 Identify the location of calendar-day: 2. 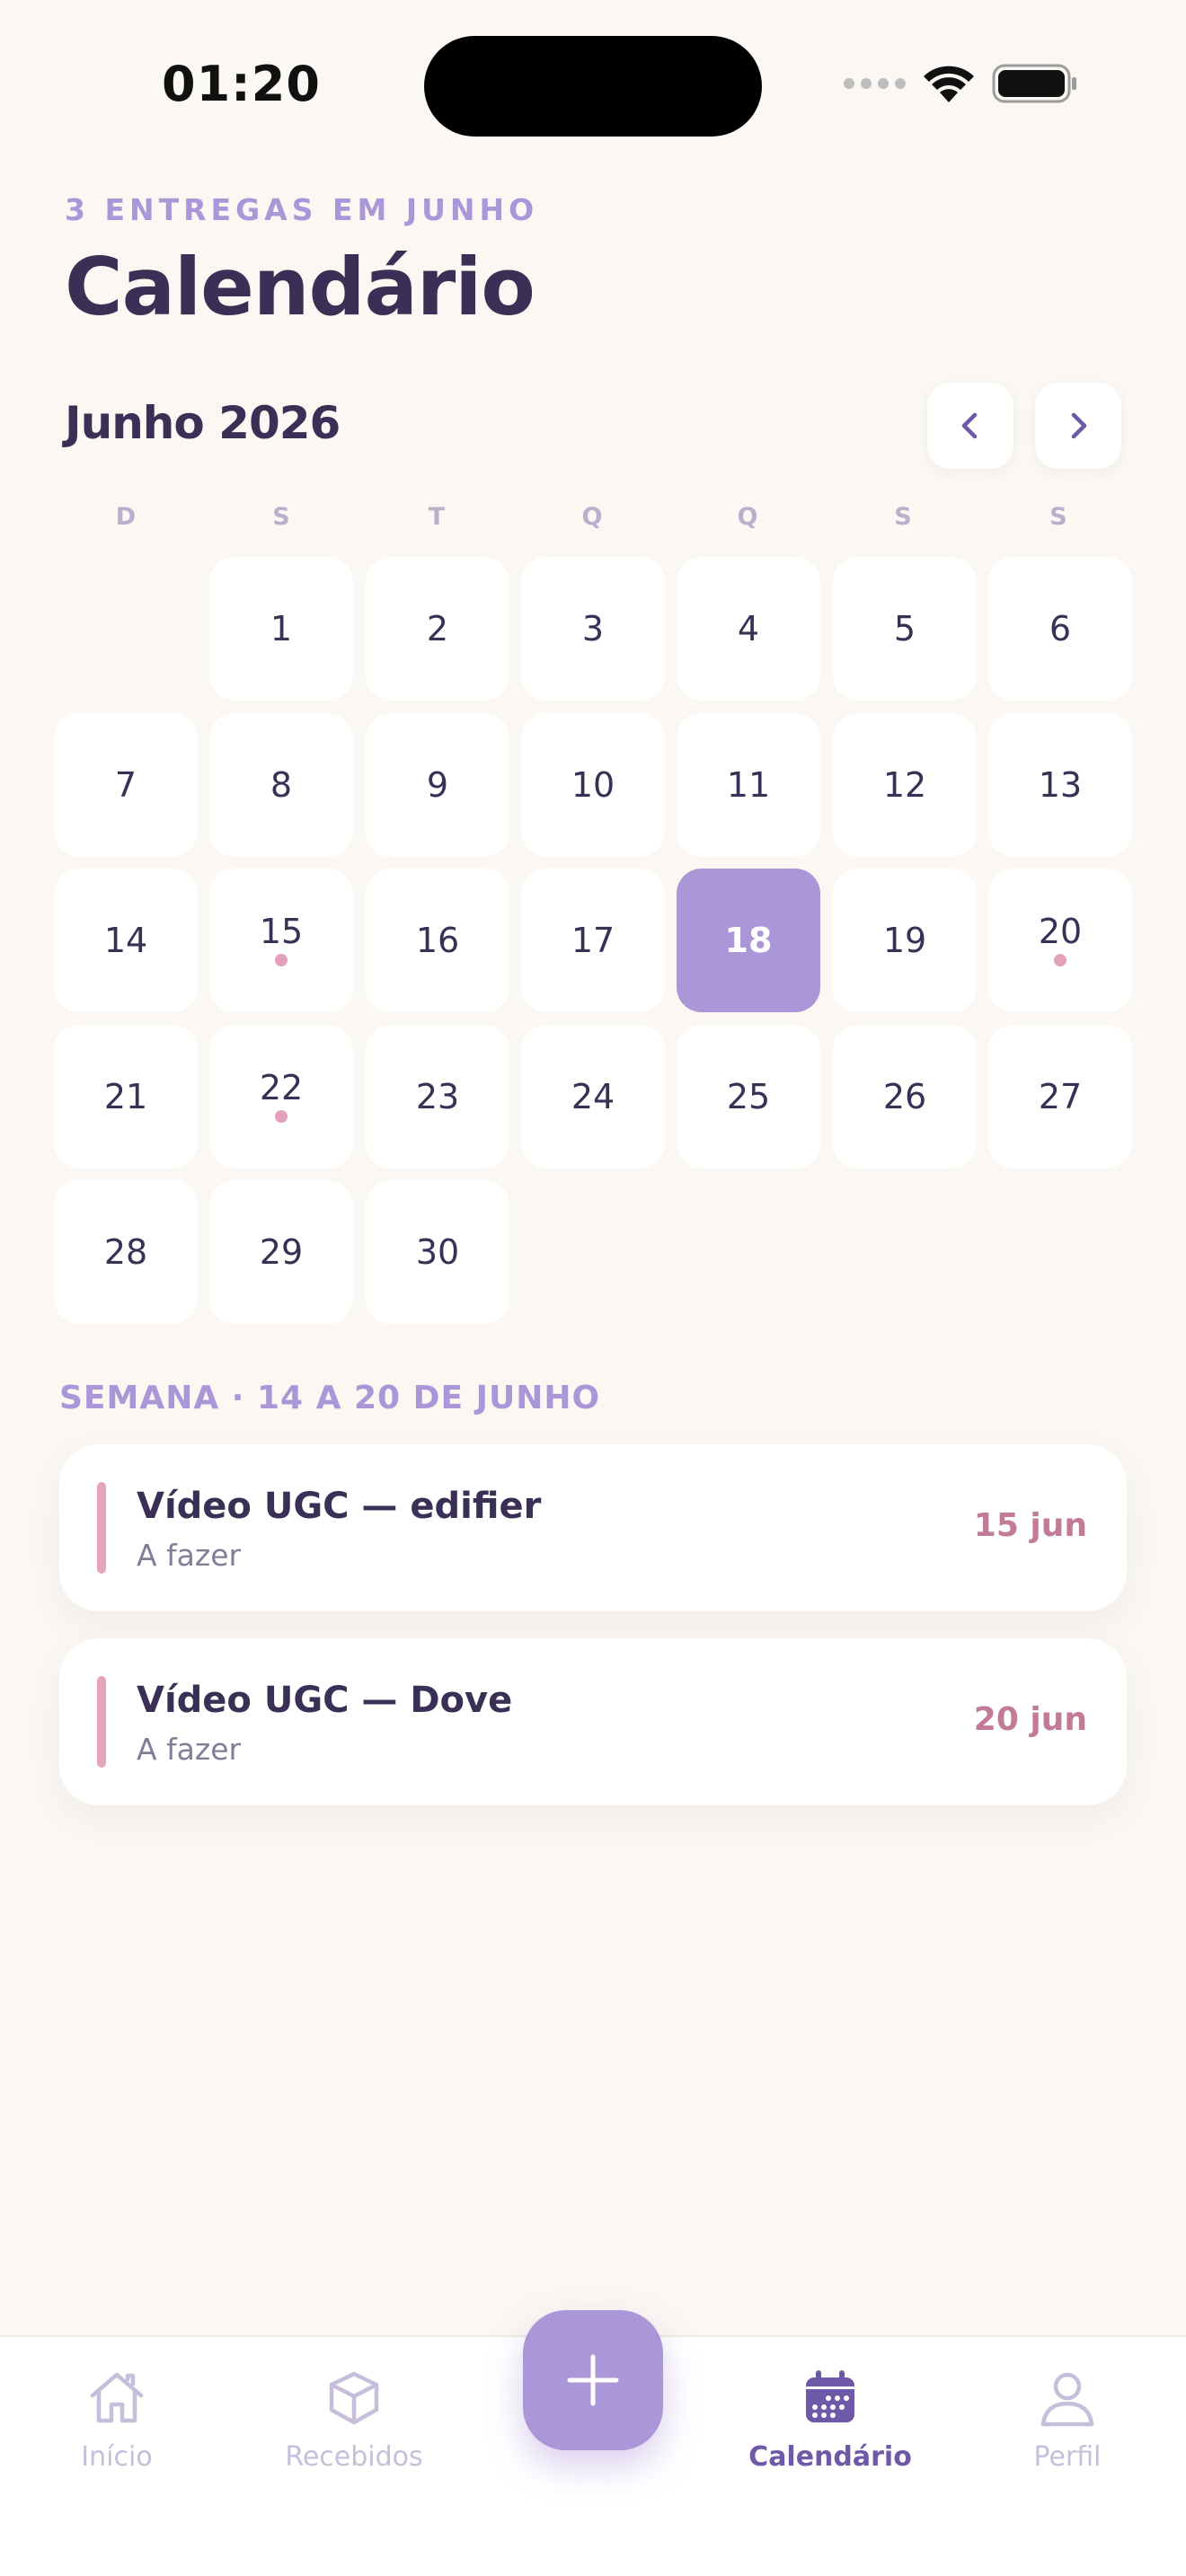
(437, 629).